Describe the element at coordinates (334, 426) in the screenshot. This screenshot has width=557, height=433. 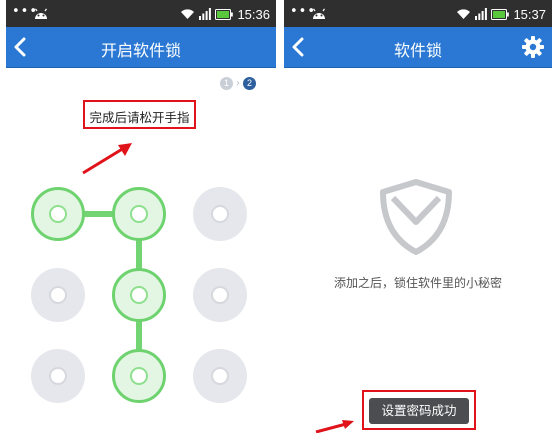
I see `red-arrow-icon` at that location.